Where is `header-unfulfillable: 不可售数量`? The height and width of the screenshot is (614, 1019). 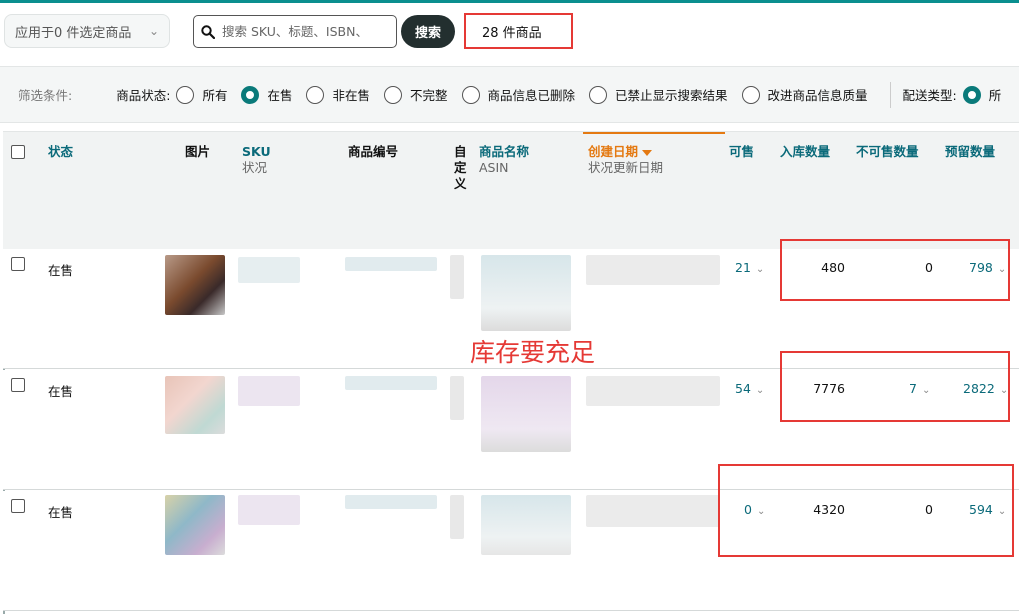 header-unfulfillable: 不可售数量 is located at coordinates (887, 152).